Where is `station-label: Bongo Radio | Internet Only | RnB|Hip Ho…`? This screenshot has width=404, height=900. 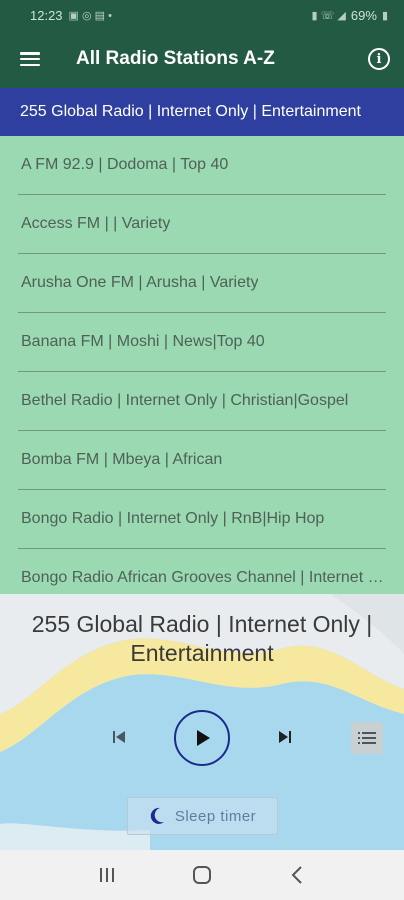
station-label: Bongo Radio | Internet Only | RnB|Hip Ho… is located at coordinates (173, 518).